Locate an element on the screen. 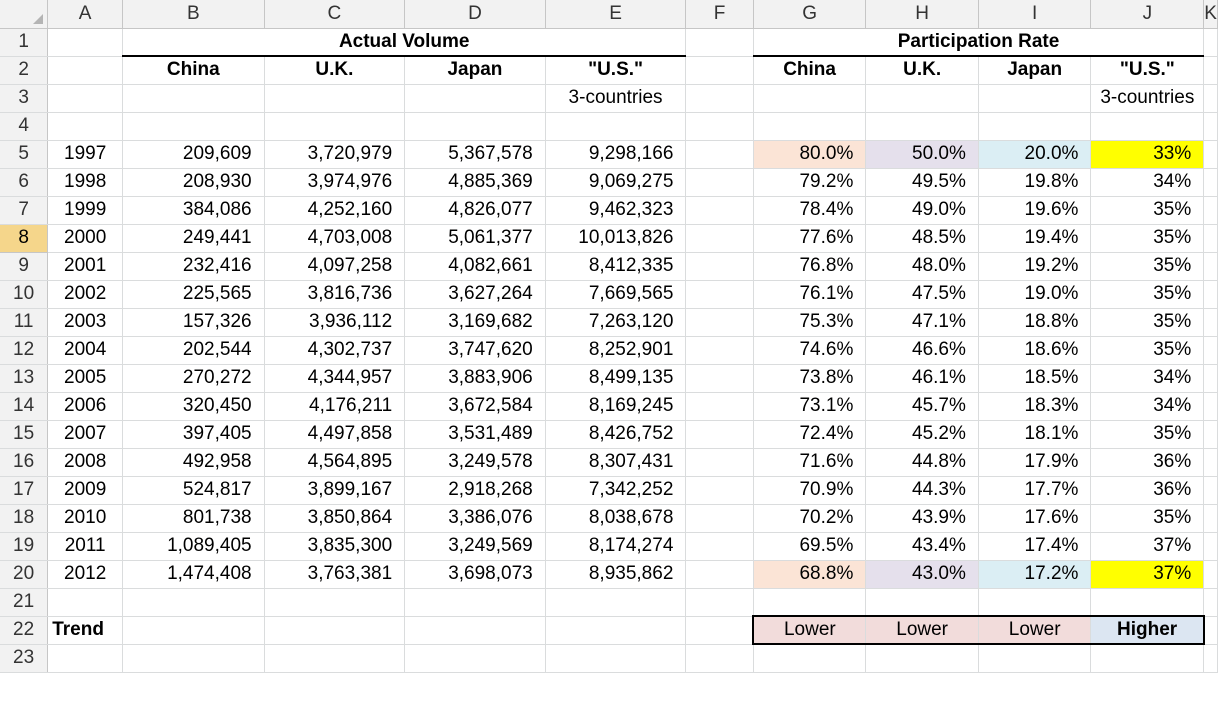 The image size is (1218, 717). cell-china-rate: 80.0% is located at coordinates (810, 154).